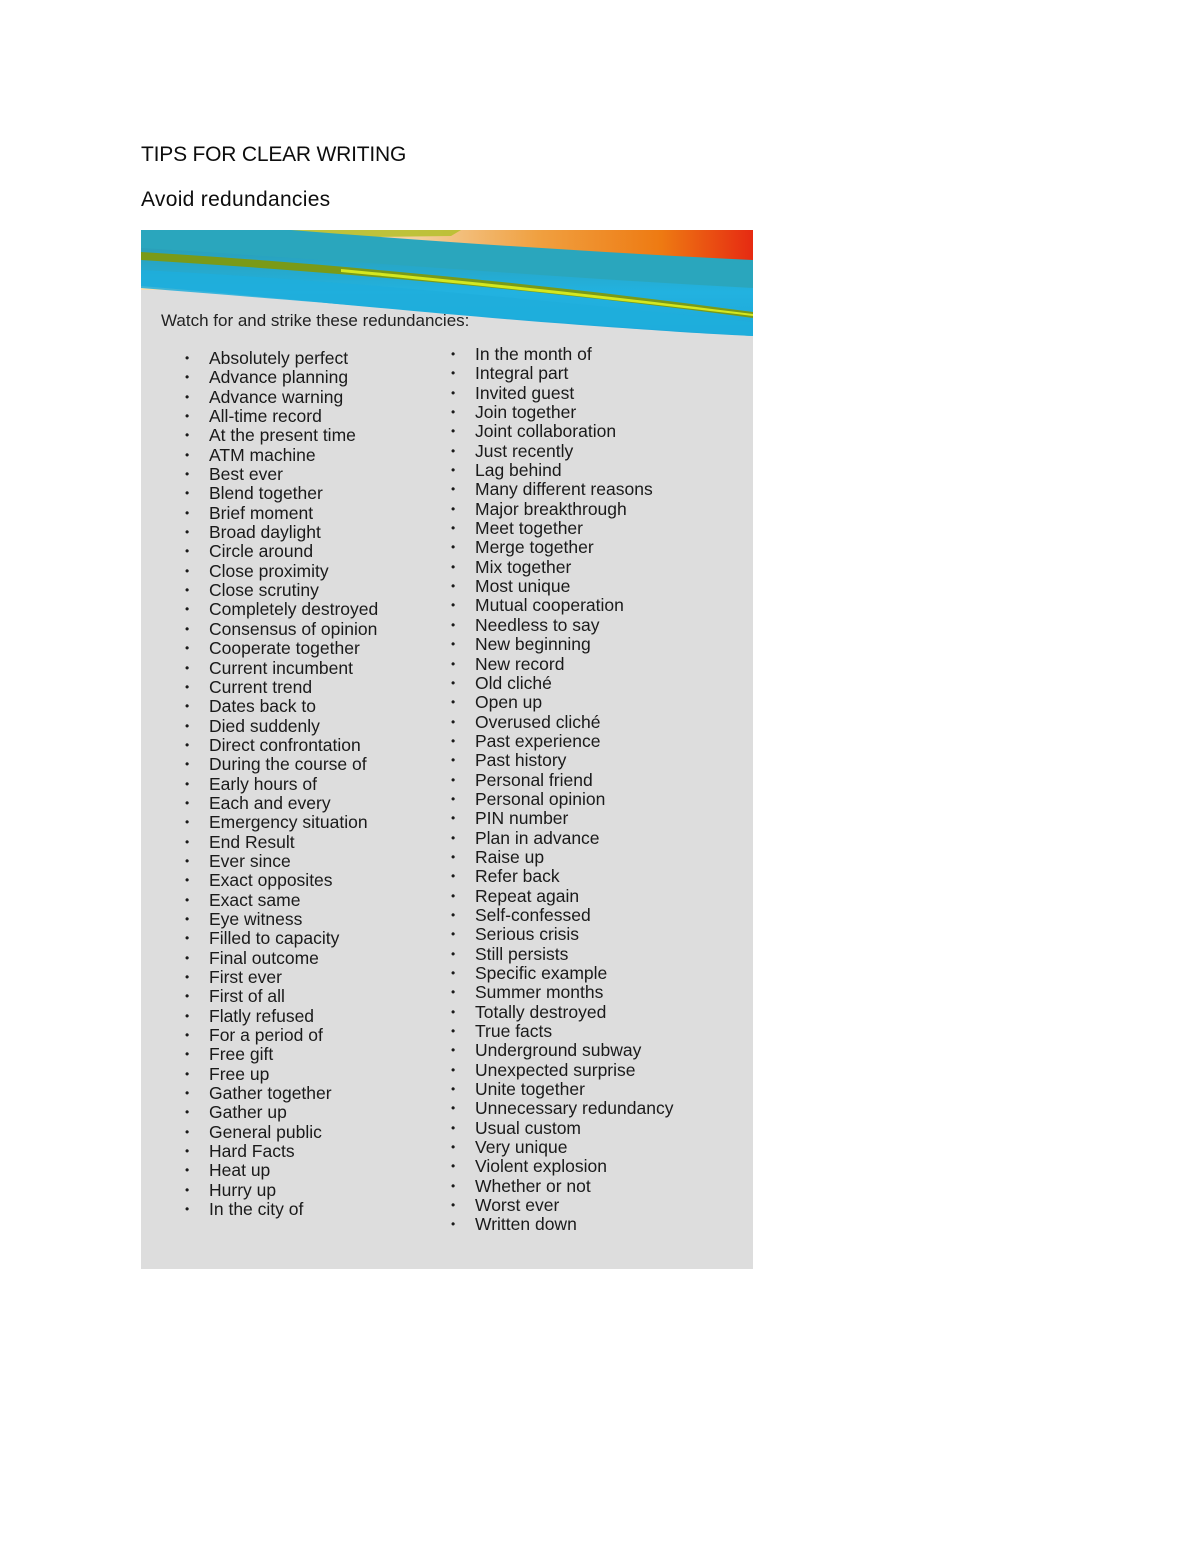  Describe the element at coordinates (513, 682) in the screenshot. I see `list-item-text: Old cliché` at that location.